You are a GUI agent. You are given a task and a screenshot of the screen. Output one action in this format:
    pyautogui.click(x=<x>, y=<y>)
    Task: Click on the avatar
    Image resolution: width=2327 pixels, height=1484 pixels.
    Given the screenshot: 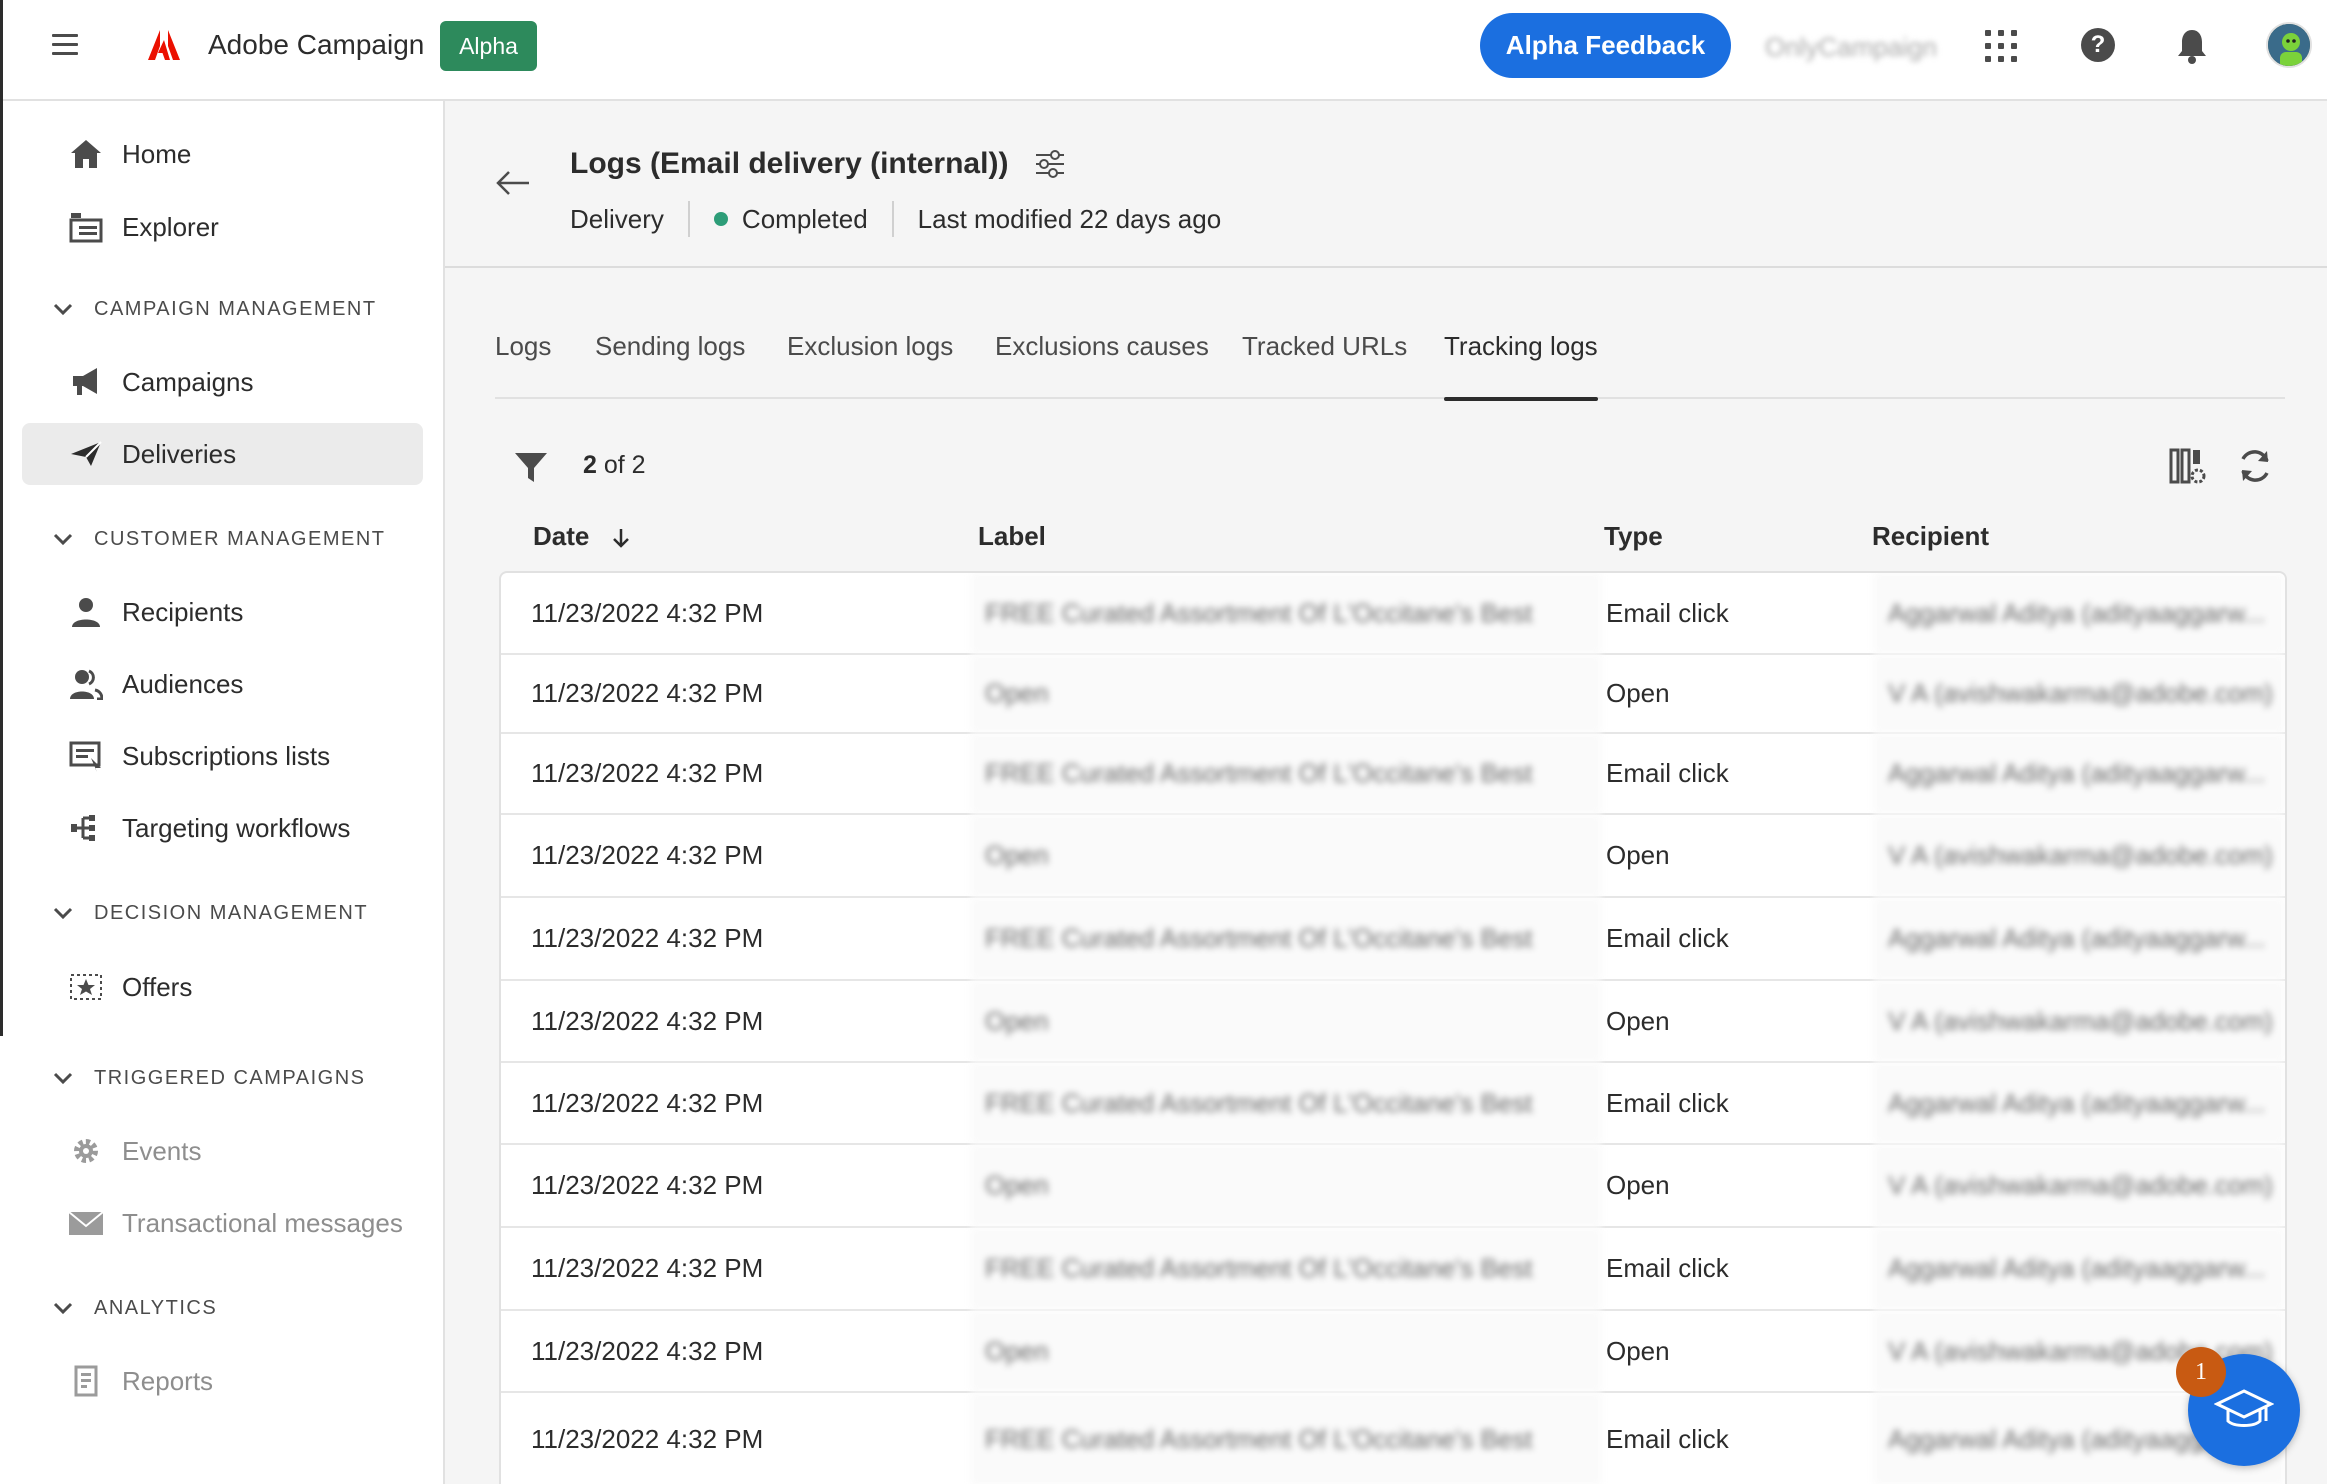 What is the action you would take?
    pyautogui.click(x=2289, y=45)
    